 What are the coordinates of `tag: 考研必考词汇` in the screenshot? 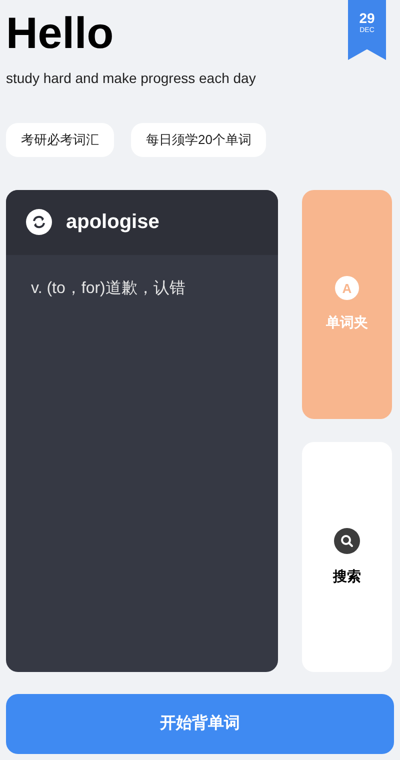 It's located at (60, 139).